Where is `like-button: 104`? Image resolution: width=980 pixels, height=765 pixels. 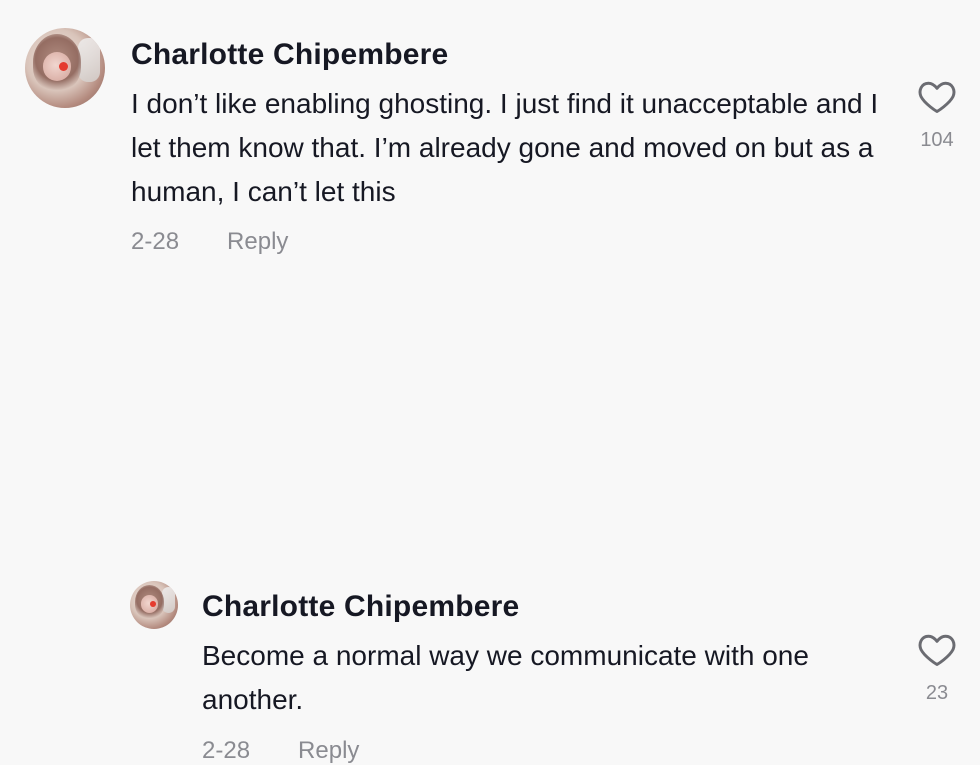 like-button: 104 is located at coordinates (937, 115).